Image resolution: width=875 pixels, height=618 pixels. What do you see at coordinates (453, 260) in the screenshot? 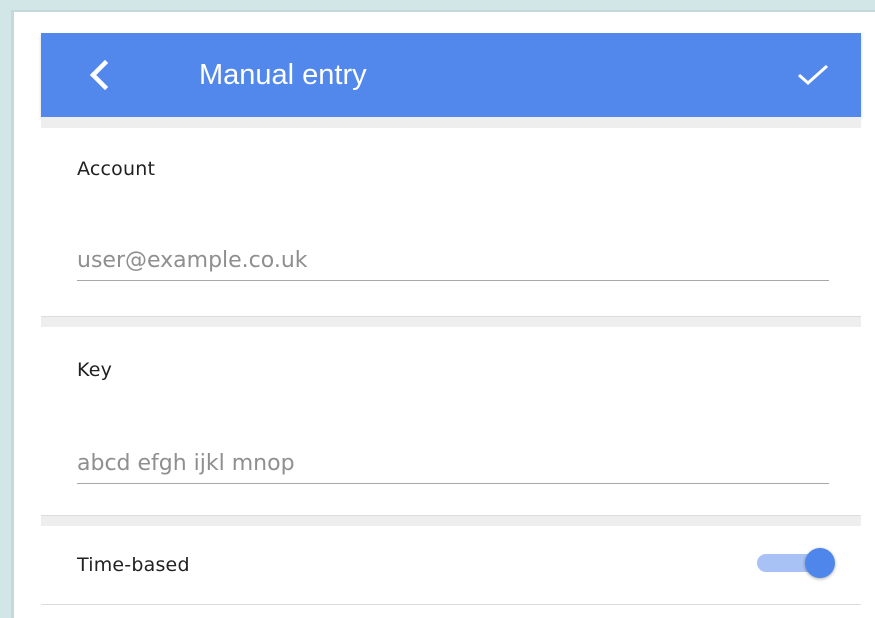
I see `account-input` at bounding box center [453, 260].